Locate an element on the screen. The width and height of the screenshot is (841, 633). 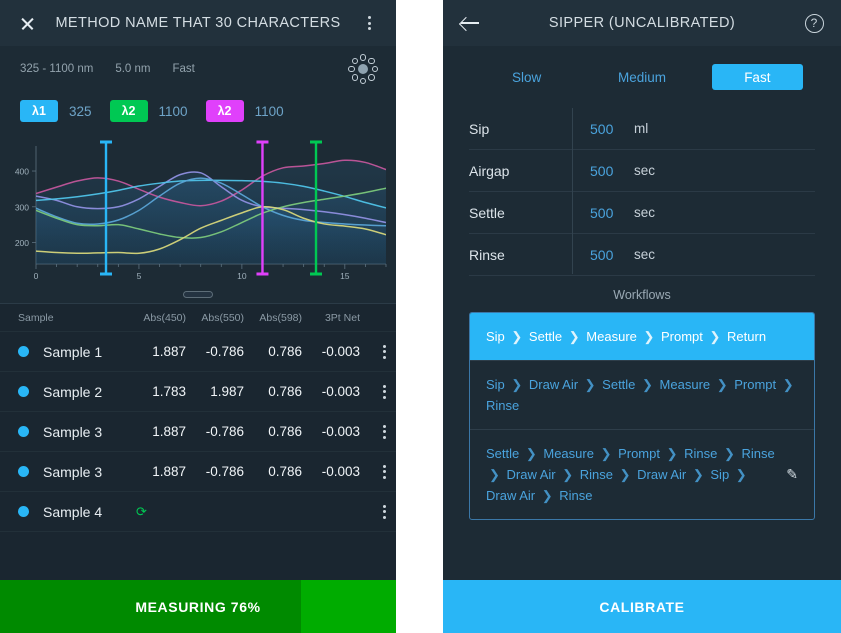
setting-row-sip: Sip 500 ml is located at coordinates (642, 129).